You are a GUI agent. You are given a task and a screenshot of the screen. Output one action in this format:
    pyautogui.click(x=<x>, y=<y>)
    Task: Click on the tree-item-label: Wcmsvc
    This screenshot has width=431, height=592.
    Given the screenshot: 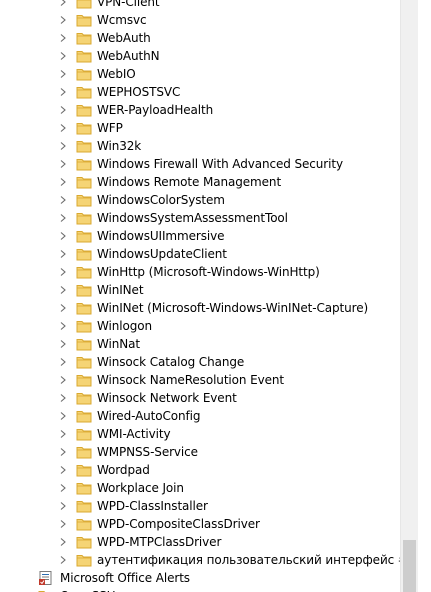 What is the action you would take?
    pyautogui.click(x=122, y=20)
    